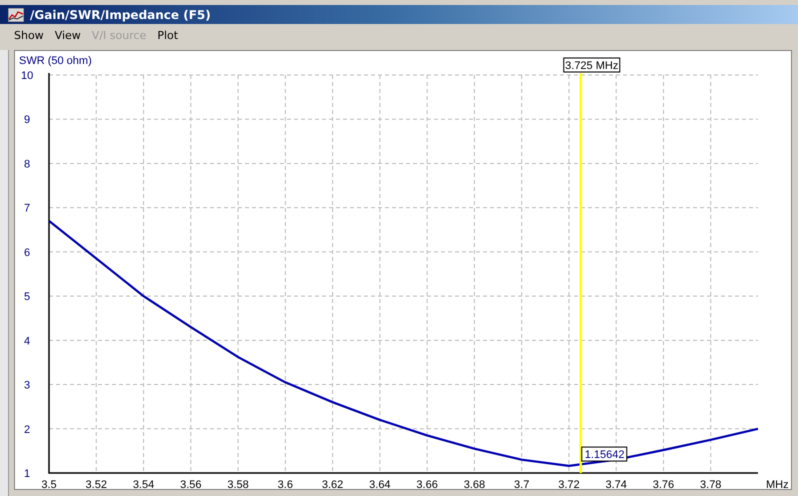 The image size is (798, 496). What do you see at coordinates (333, 484) in the screenshot?
I see `tick-label: 3.62` at bounding box center [333, 484].